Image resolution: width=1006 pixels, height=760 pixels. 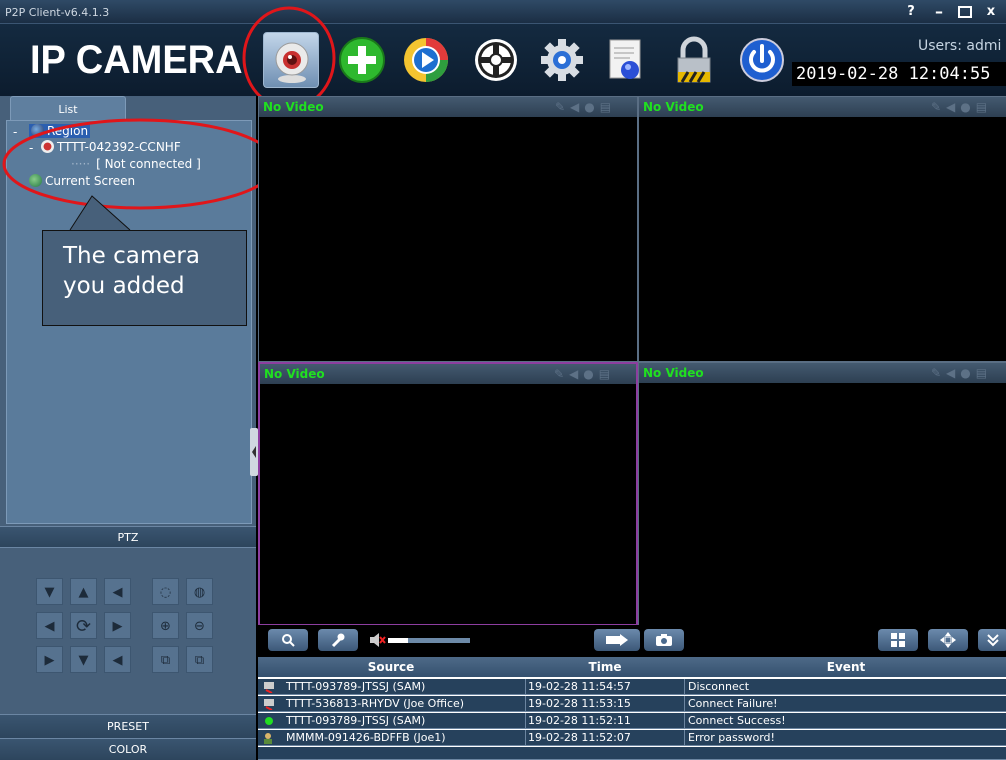 I want to click on event-source: TTTT-536813-RHYDV (Joe Office), so click(x=375, y=703).